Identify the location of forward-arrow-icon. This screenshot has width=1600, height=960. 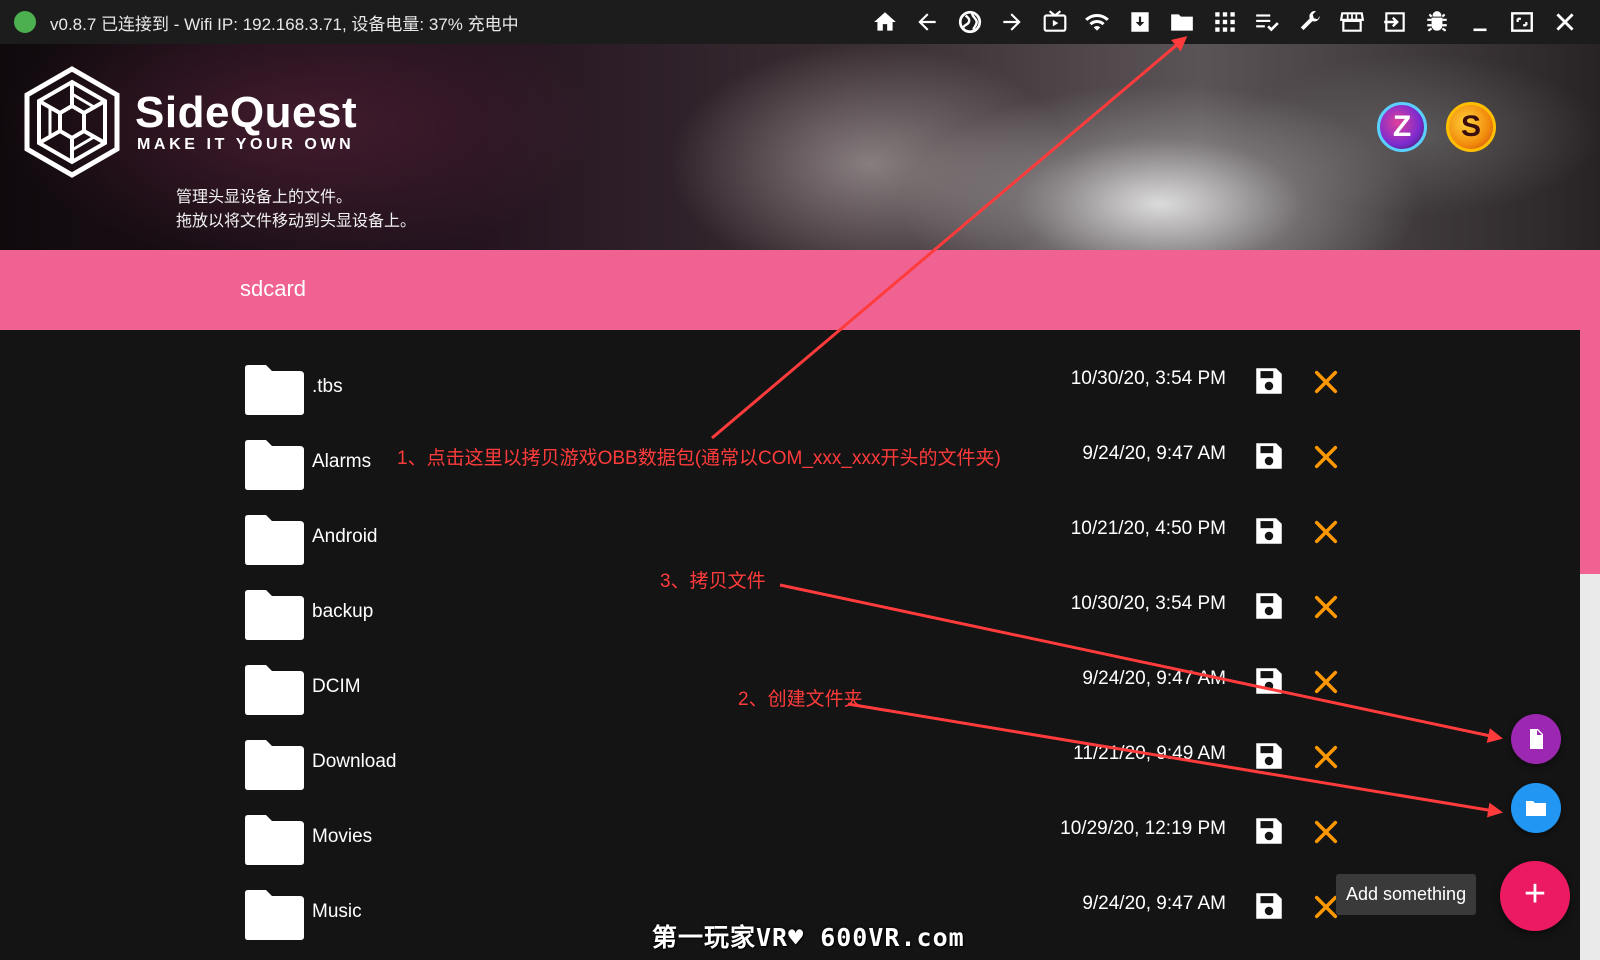
(1012, 22).